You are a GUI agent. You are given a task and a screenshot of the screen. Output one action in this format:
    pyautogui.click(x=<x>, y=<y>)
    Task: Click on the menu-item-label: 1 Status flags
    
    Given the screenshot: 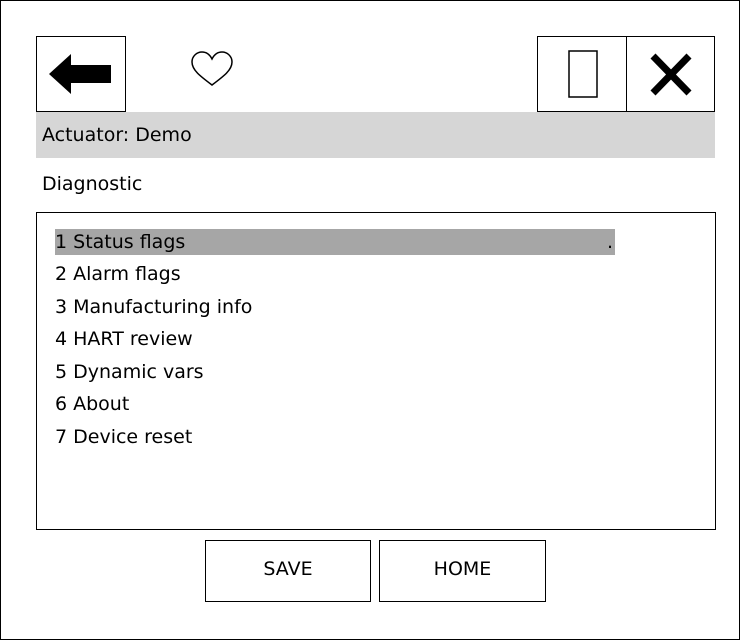 What is the action you would take?
    pyautogui.click(x=120, y=242)
    